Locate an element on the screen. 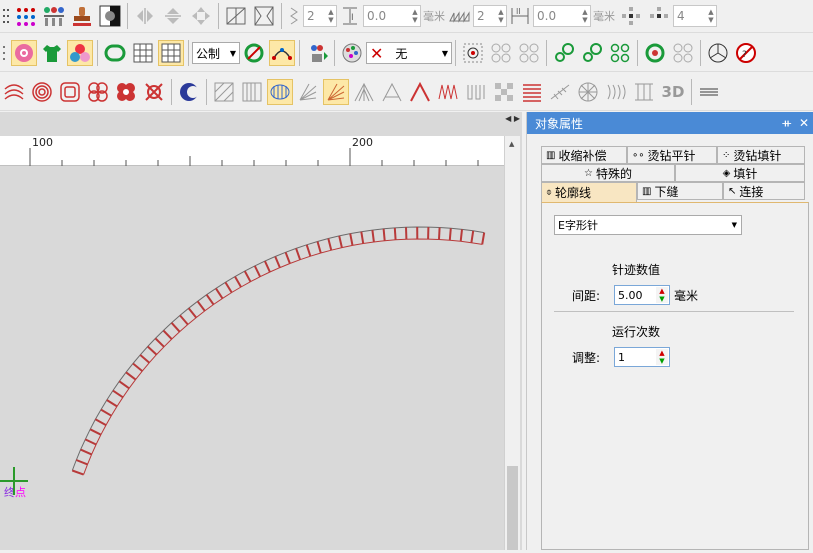 The height and width of the screenshot is (553, 813). no-green-icon is located at coordinates (254, 53).